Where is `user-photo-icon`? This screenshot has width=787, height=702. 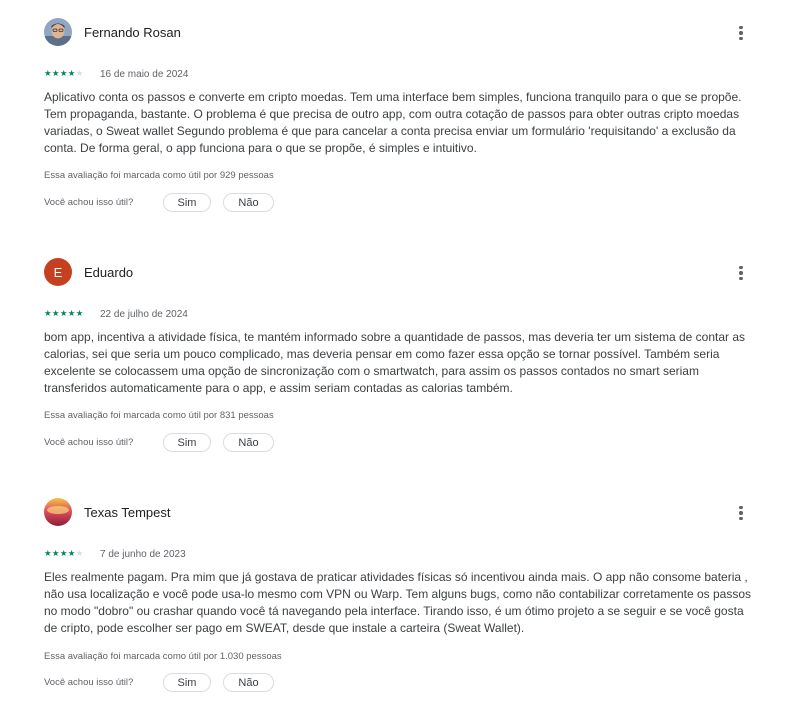
user-photo-icon is located at coordinates (58, 32).